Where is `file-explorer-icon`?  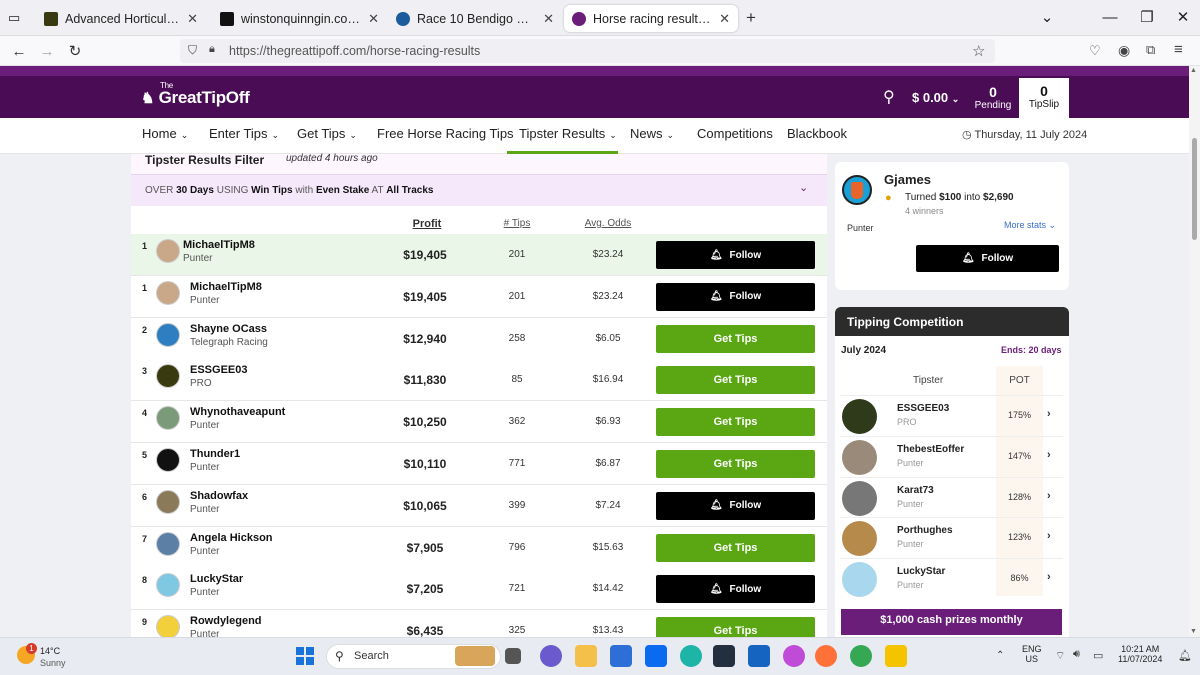 file-explorer-icon is located at coordinates (586, 656).